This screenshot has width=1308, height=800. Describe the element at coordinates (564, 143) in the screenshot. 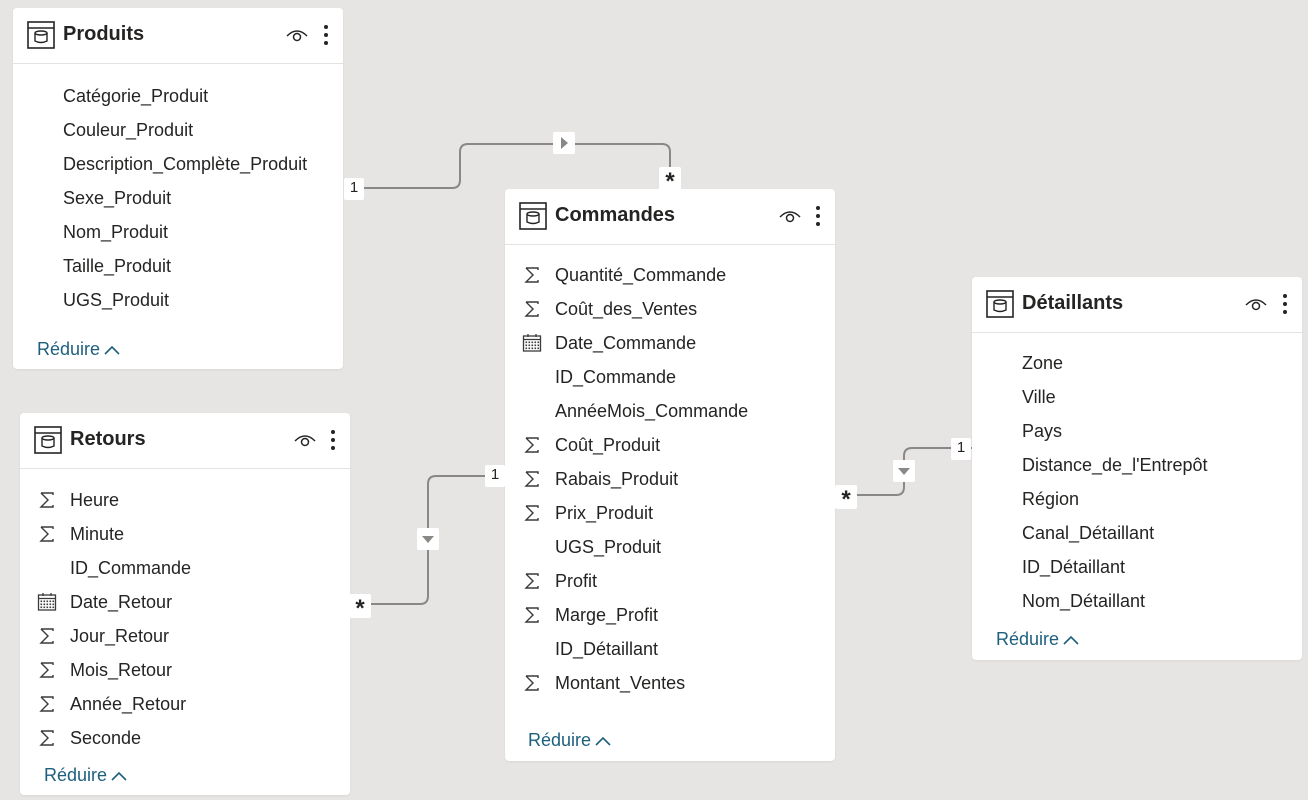

I see `filter-direction-right-icon` at that location.